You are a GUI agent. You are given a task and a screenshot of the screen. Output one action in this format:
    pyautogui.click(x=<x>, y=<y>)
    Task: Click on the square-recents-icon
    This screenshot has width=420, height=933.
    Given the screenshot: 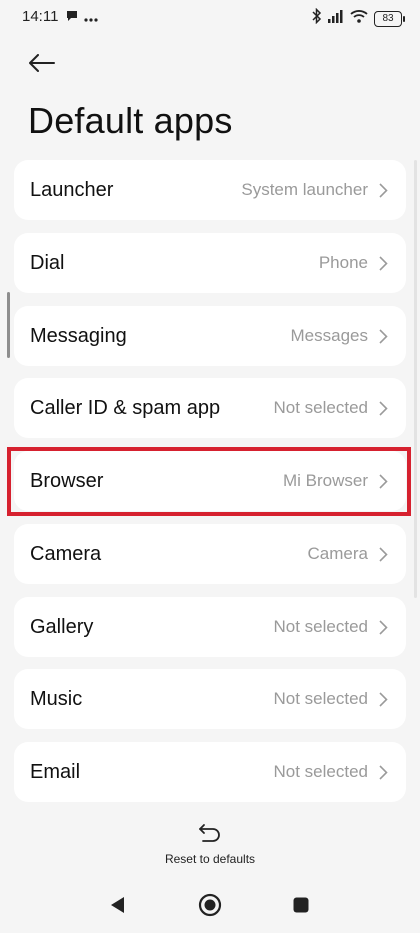 What is the action you would take?
    pyautogui.click(x=301, y=907)
    